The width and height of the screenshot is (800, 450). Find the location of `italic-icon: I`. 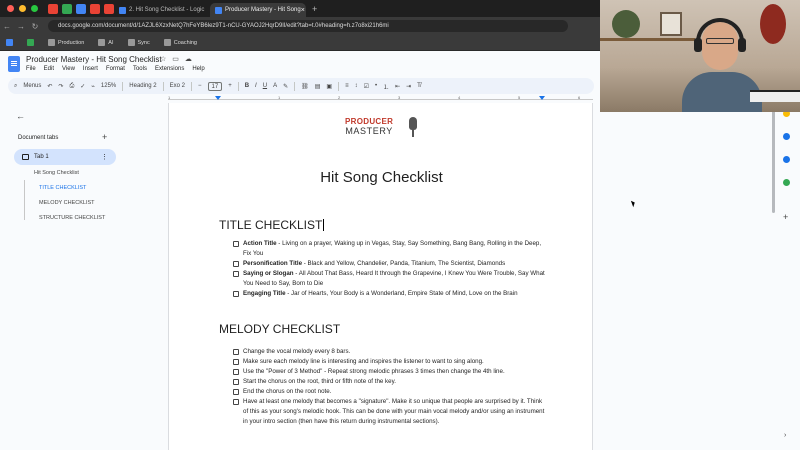

italic-icon: I is located at coordinates (256, 86).